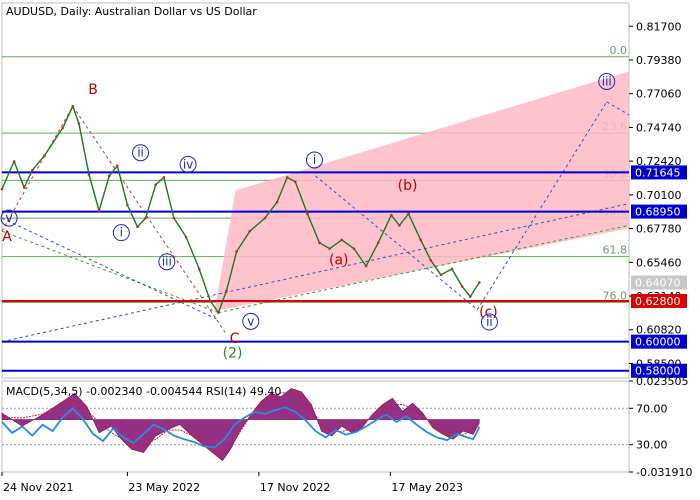 The height and width of the screenshot is (500, 700). What do you see at coordinates (659, 127) in the screenshot?
I see `price-axis-label: 0.74740` at bounding box center [659, 127].